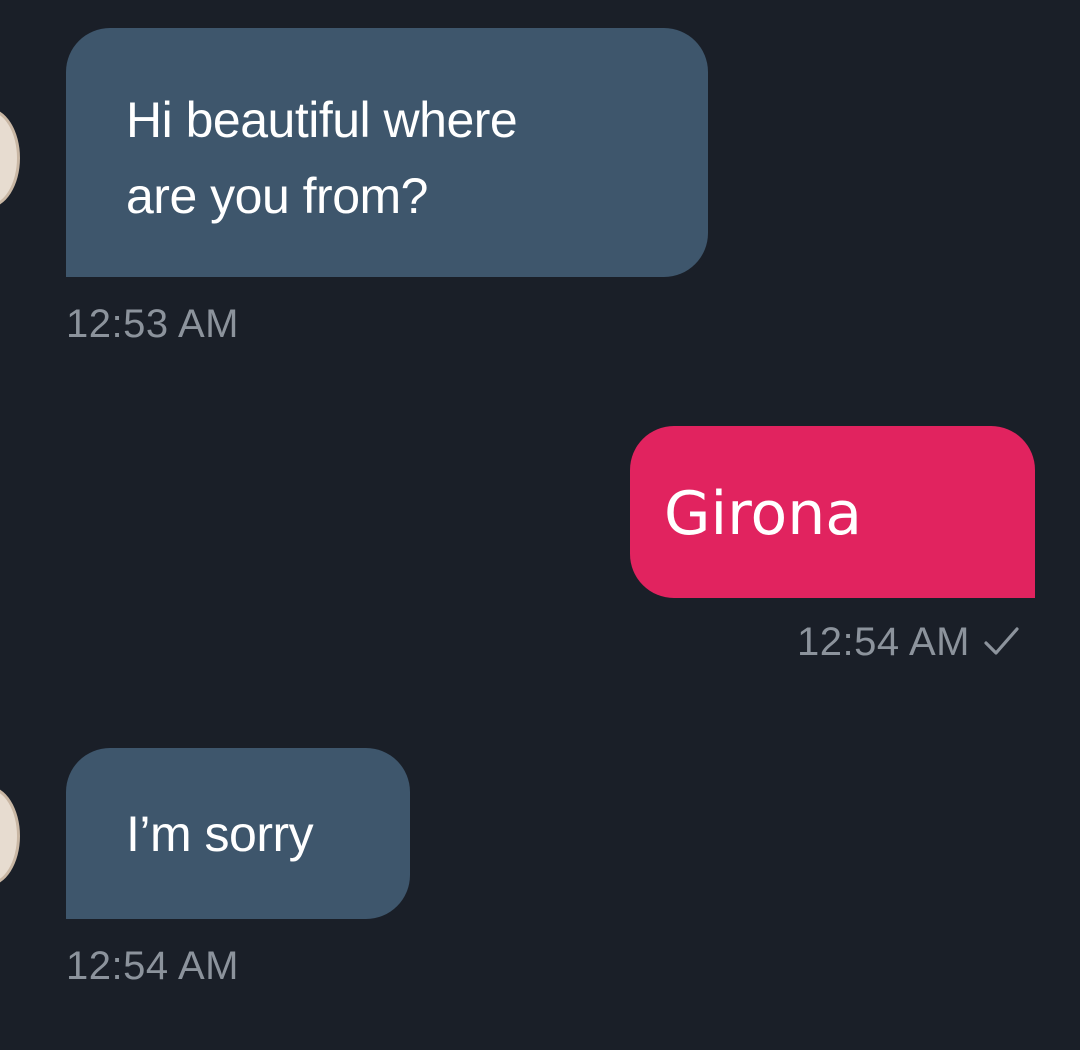  Describe the element at coordinates (1001, 641) in the screenshot. I see `check-icon` at that location.